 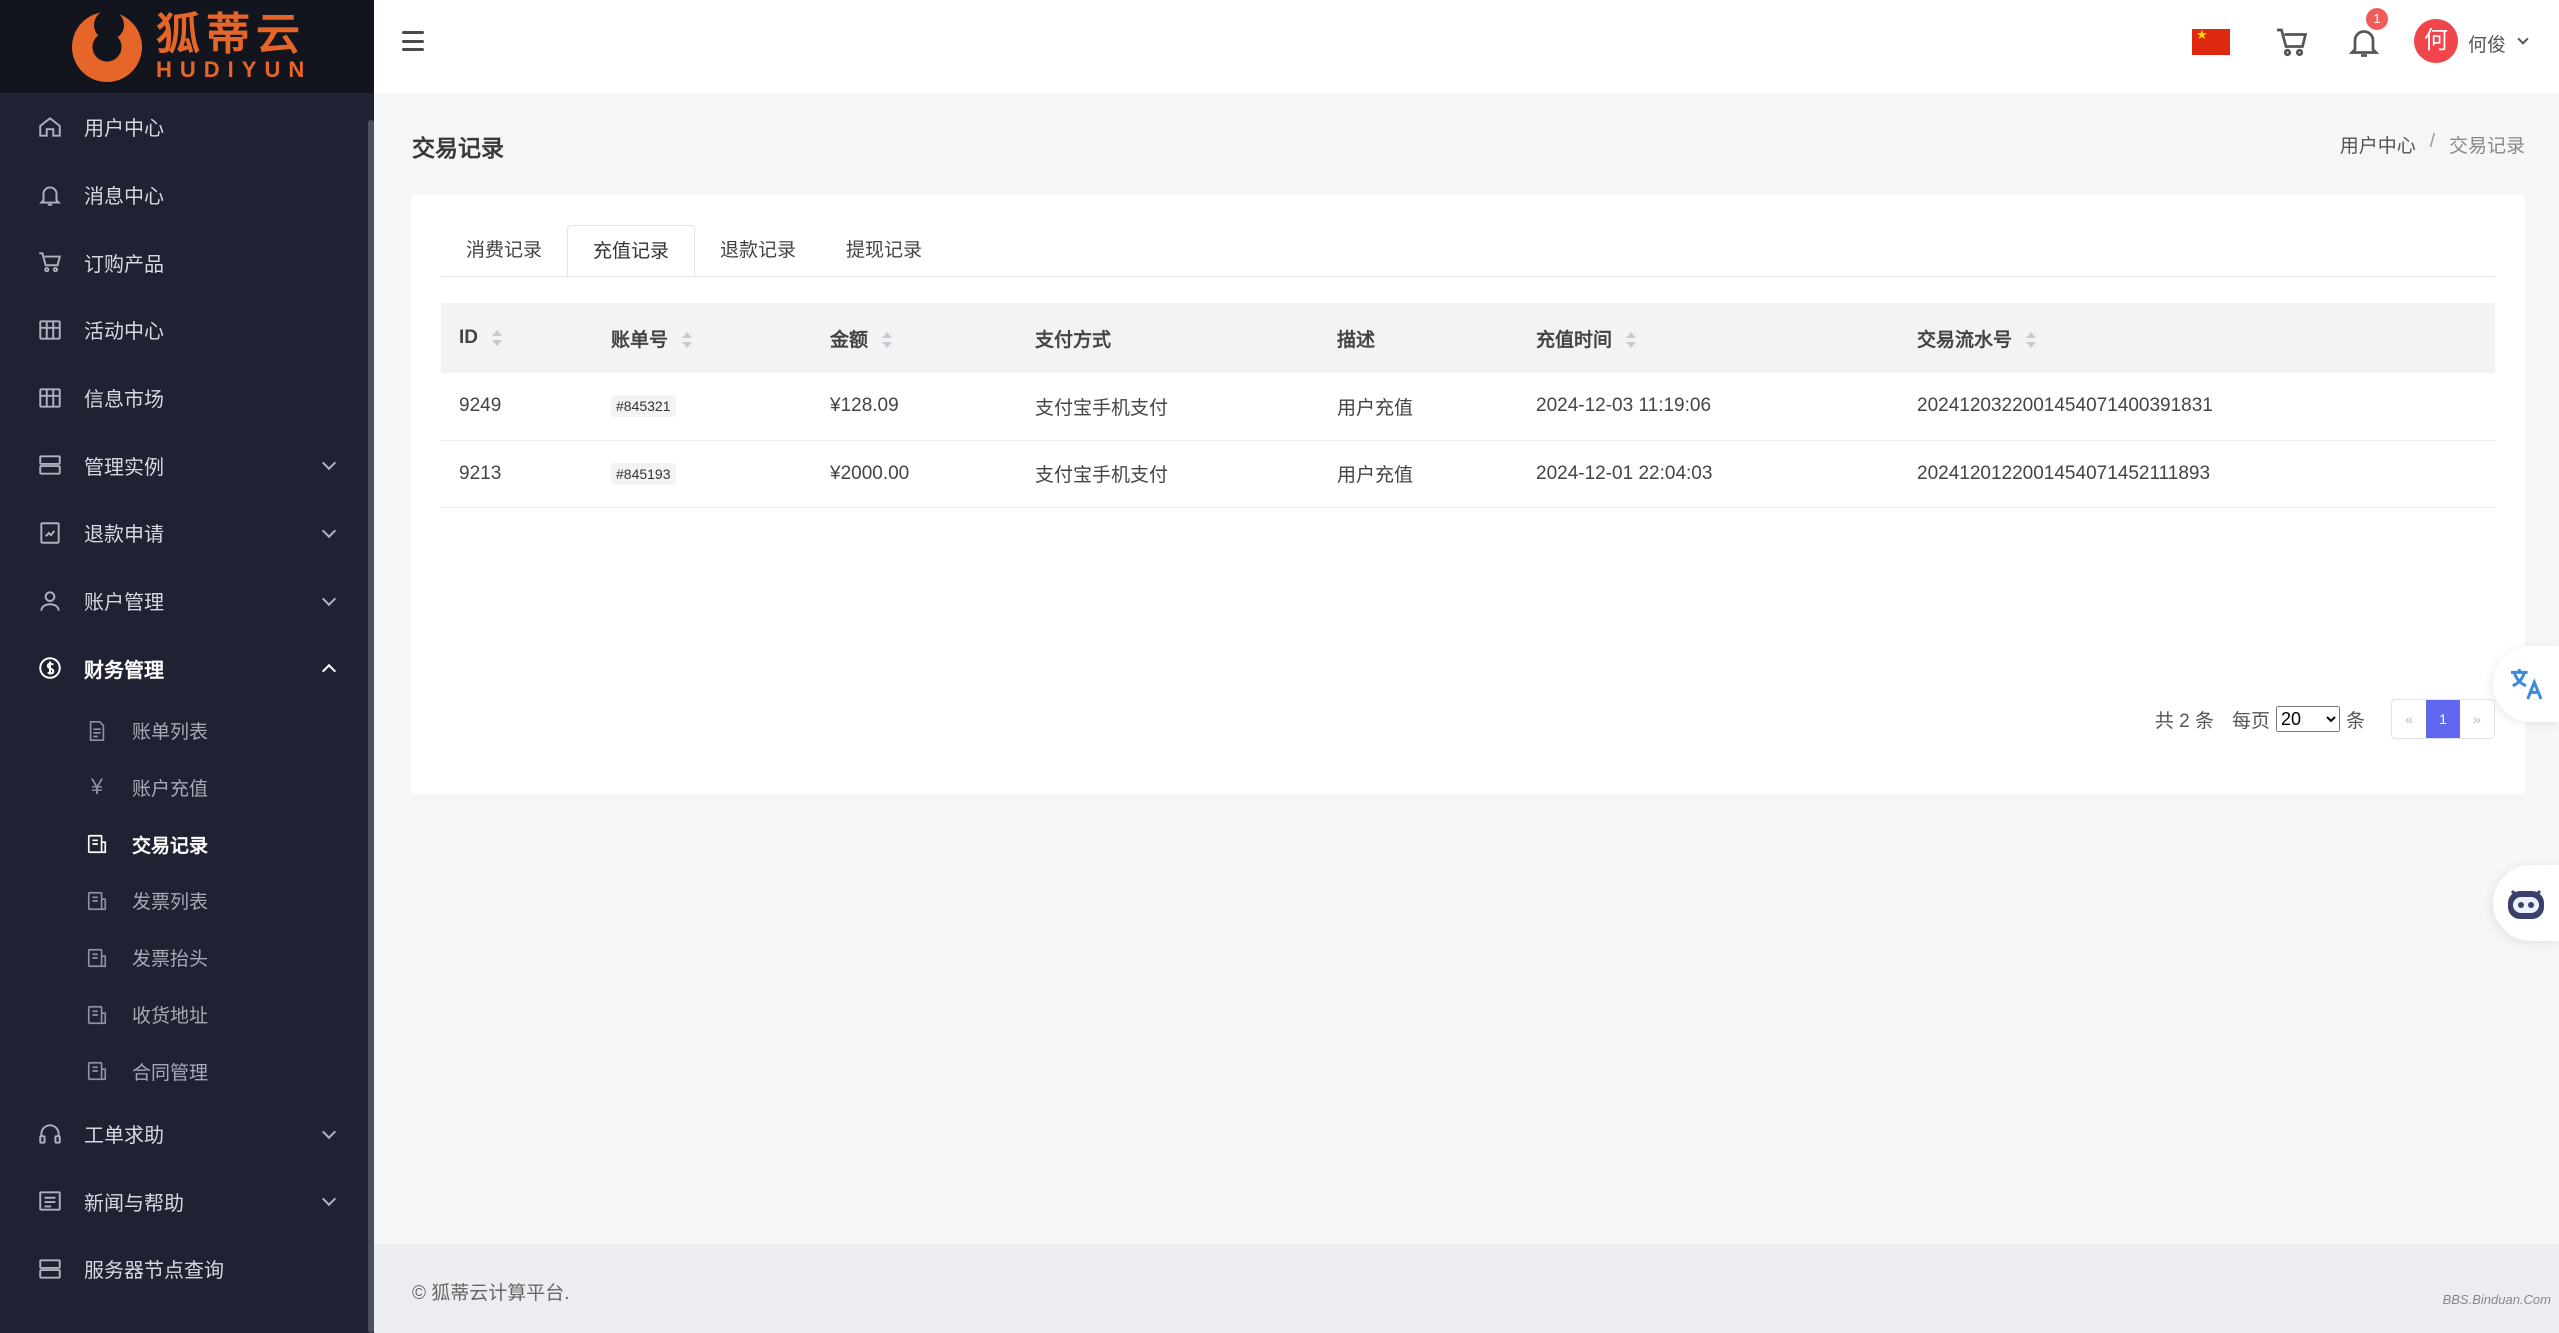 What do you see at coordinates (2436, 41) in the screenshot?
I see `avatar: 何` at bounding box center [2436, 41].